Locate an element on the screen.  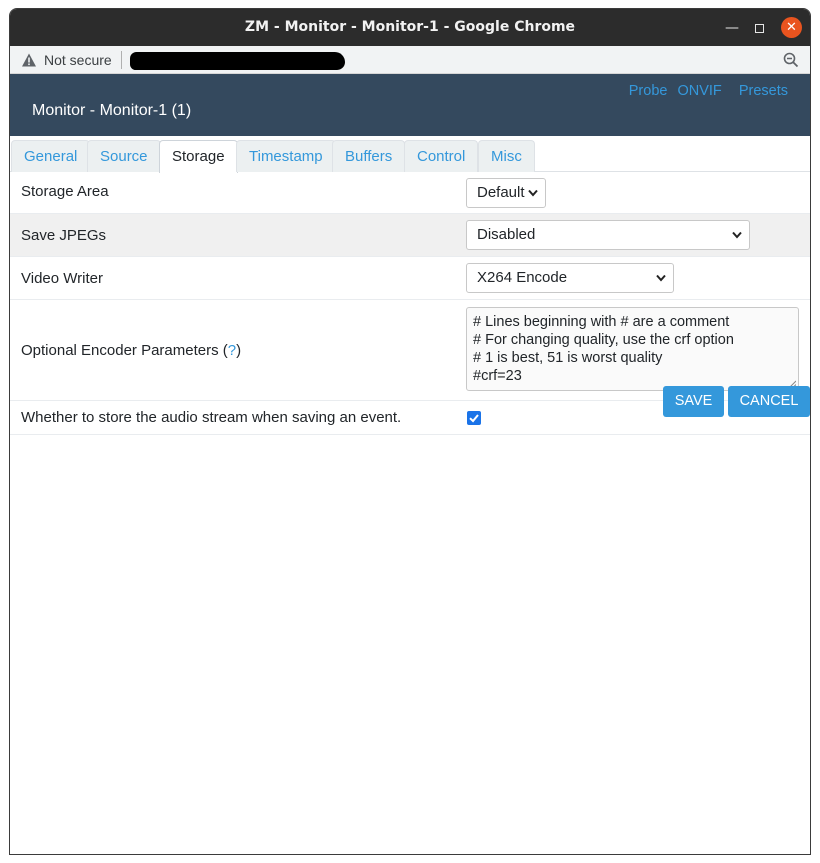
tab-general: General is located at coordinates (51, 156).